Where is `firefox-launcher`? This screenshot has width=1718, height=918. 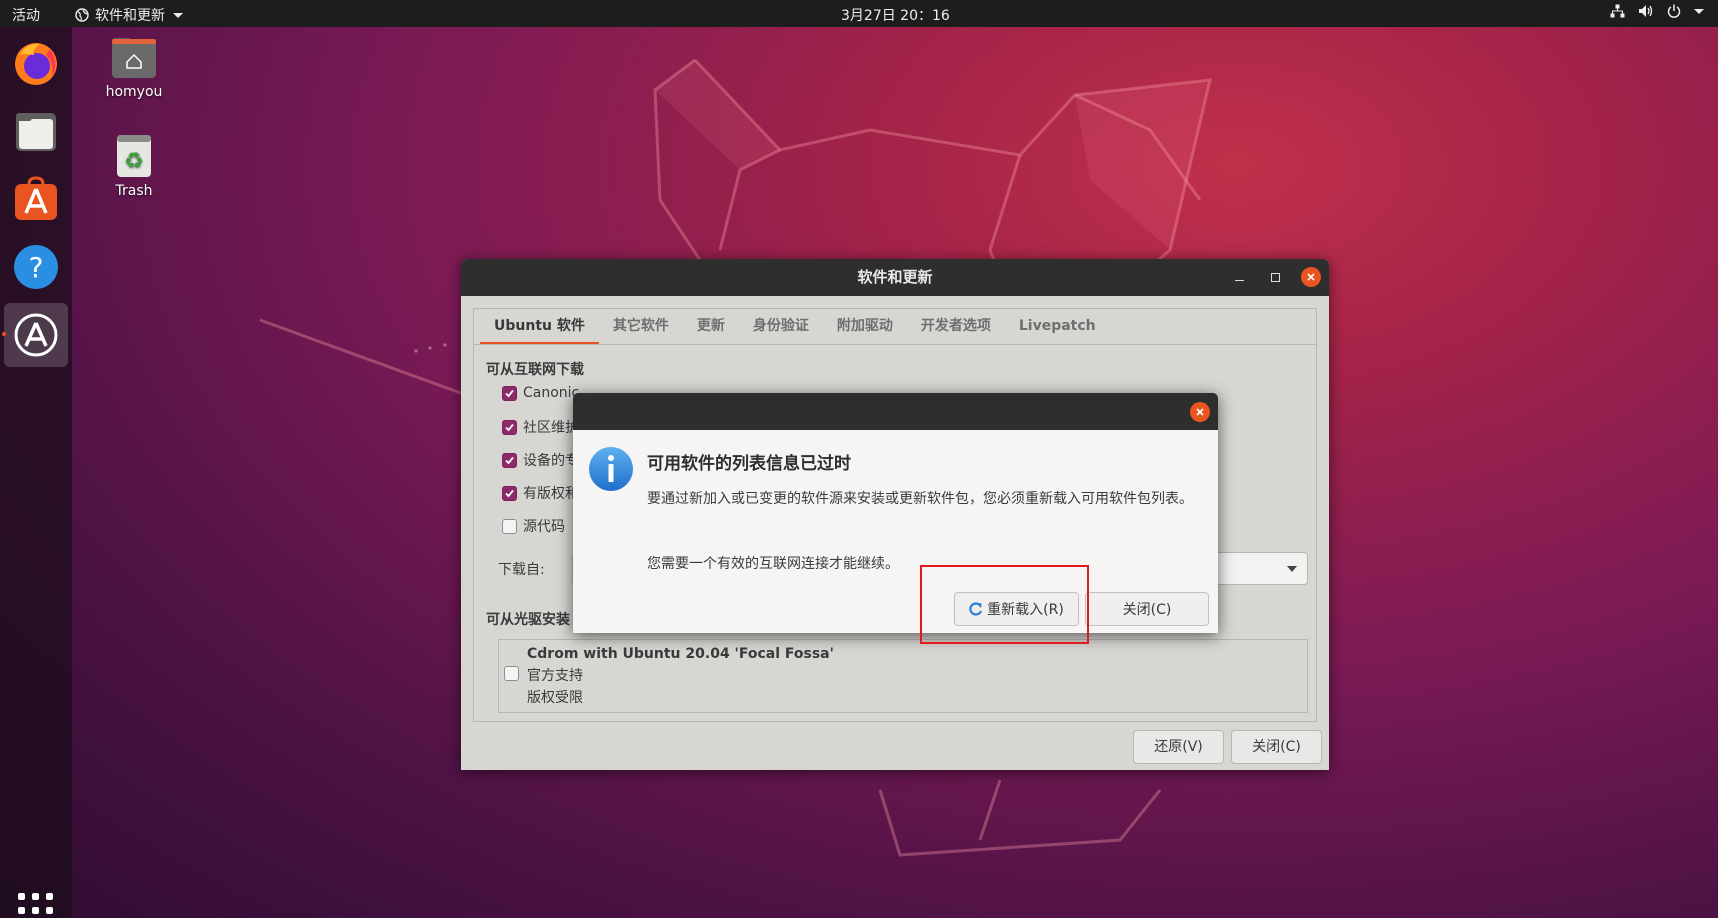 firefox-launcher is located at coordinates (36, 63).